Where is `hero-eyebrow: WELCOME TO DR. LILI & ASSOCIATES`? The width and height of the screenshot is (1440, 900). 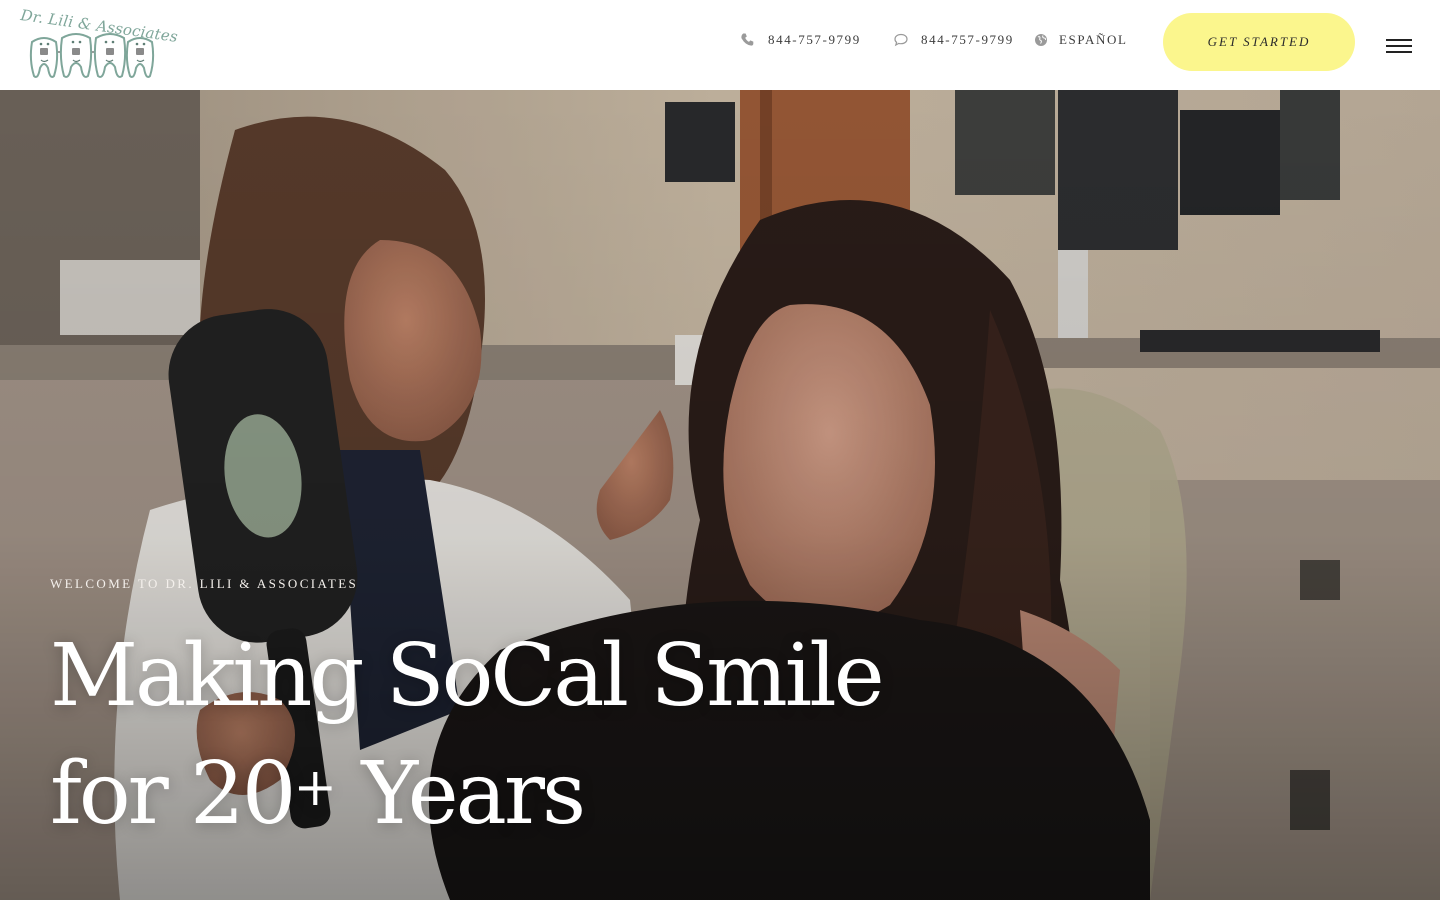 hero-eyebrow: WELCOME TO DR. LILI & ASSOCIATES is located at coordinates (204, 583).